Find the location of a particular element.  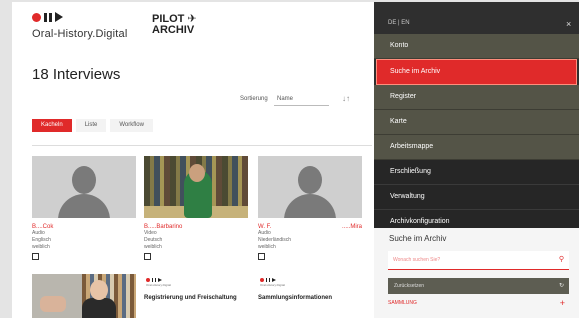

info-card-title: Registrierung und Freischaltung is located at coordinates (196, 298).